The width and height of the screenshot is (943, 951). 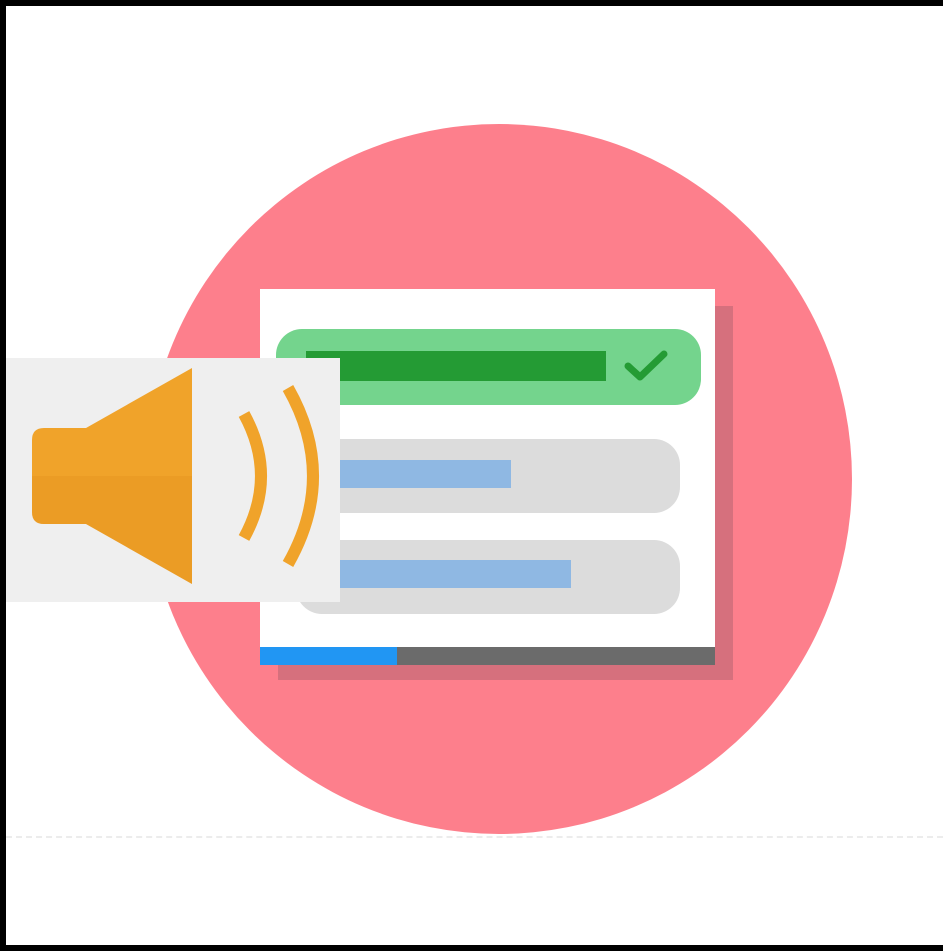 I want to click on speaker-sound-icon, so click(x=176, y=480).